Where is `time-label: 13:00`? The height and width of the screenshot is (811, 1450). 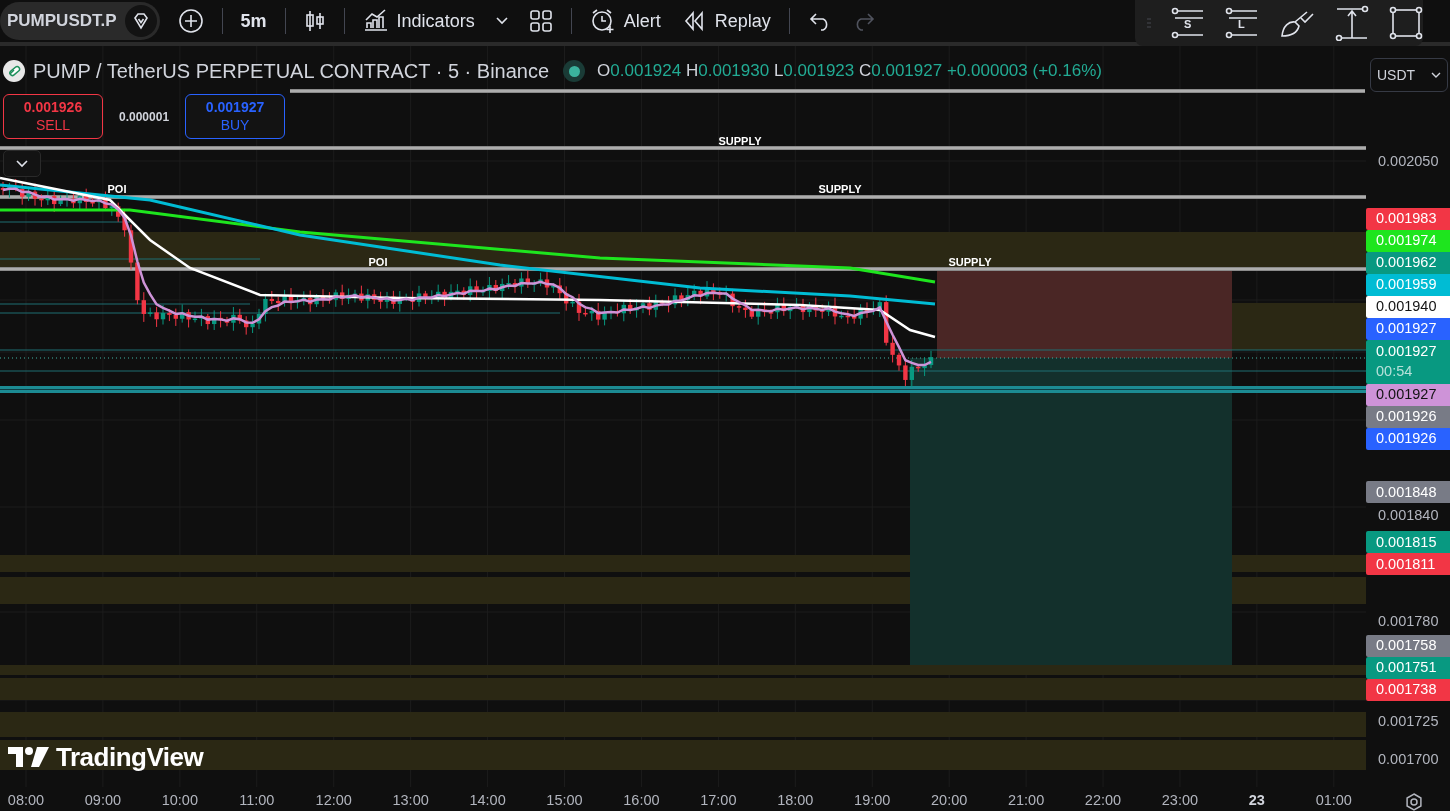 time-label: 13:00 is located at coordinates (410, 800).